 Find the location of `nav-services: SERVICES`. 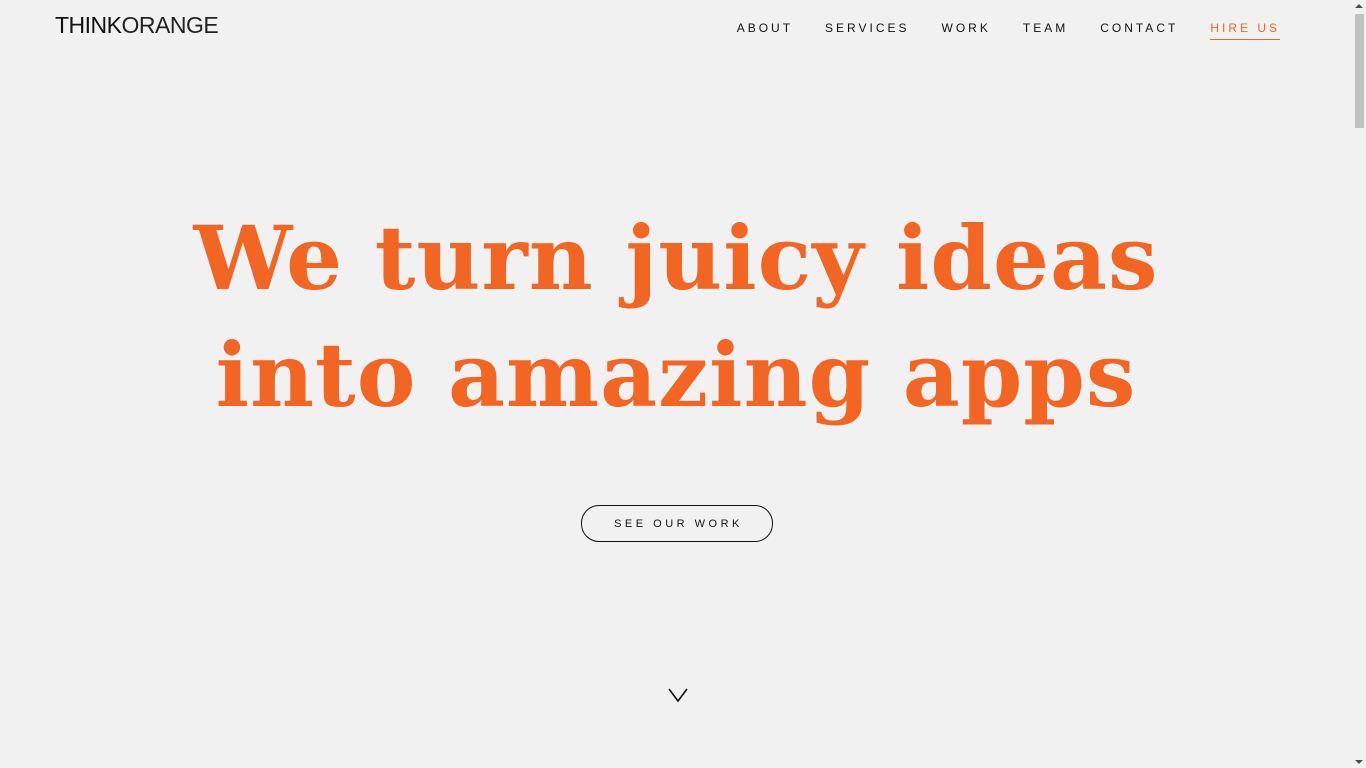

nav-services: SERVICES is located at coordinates (867, 30).